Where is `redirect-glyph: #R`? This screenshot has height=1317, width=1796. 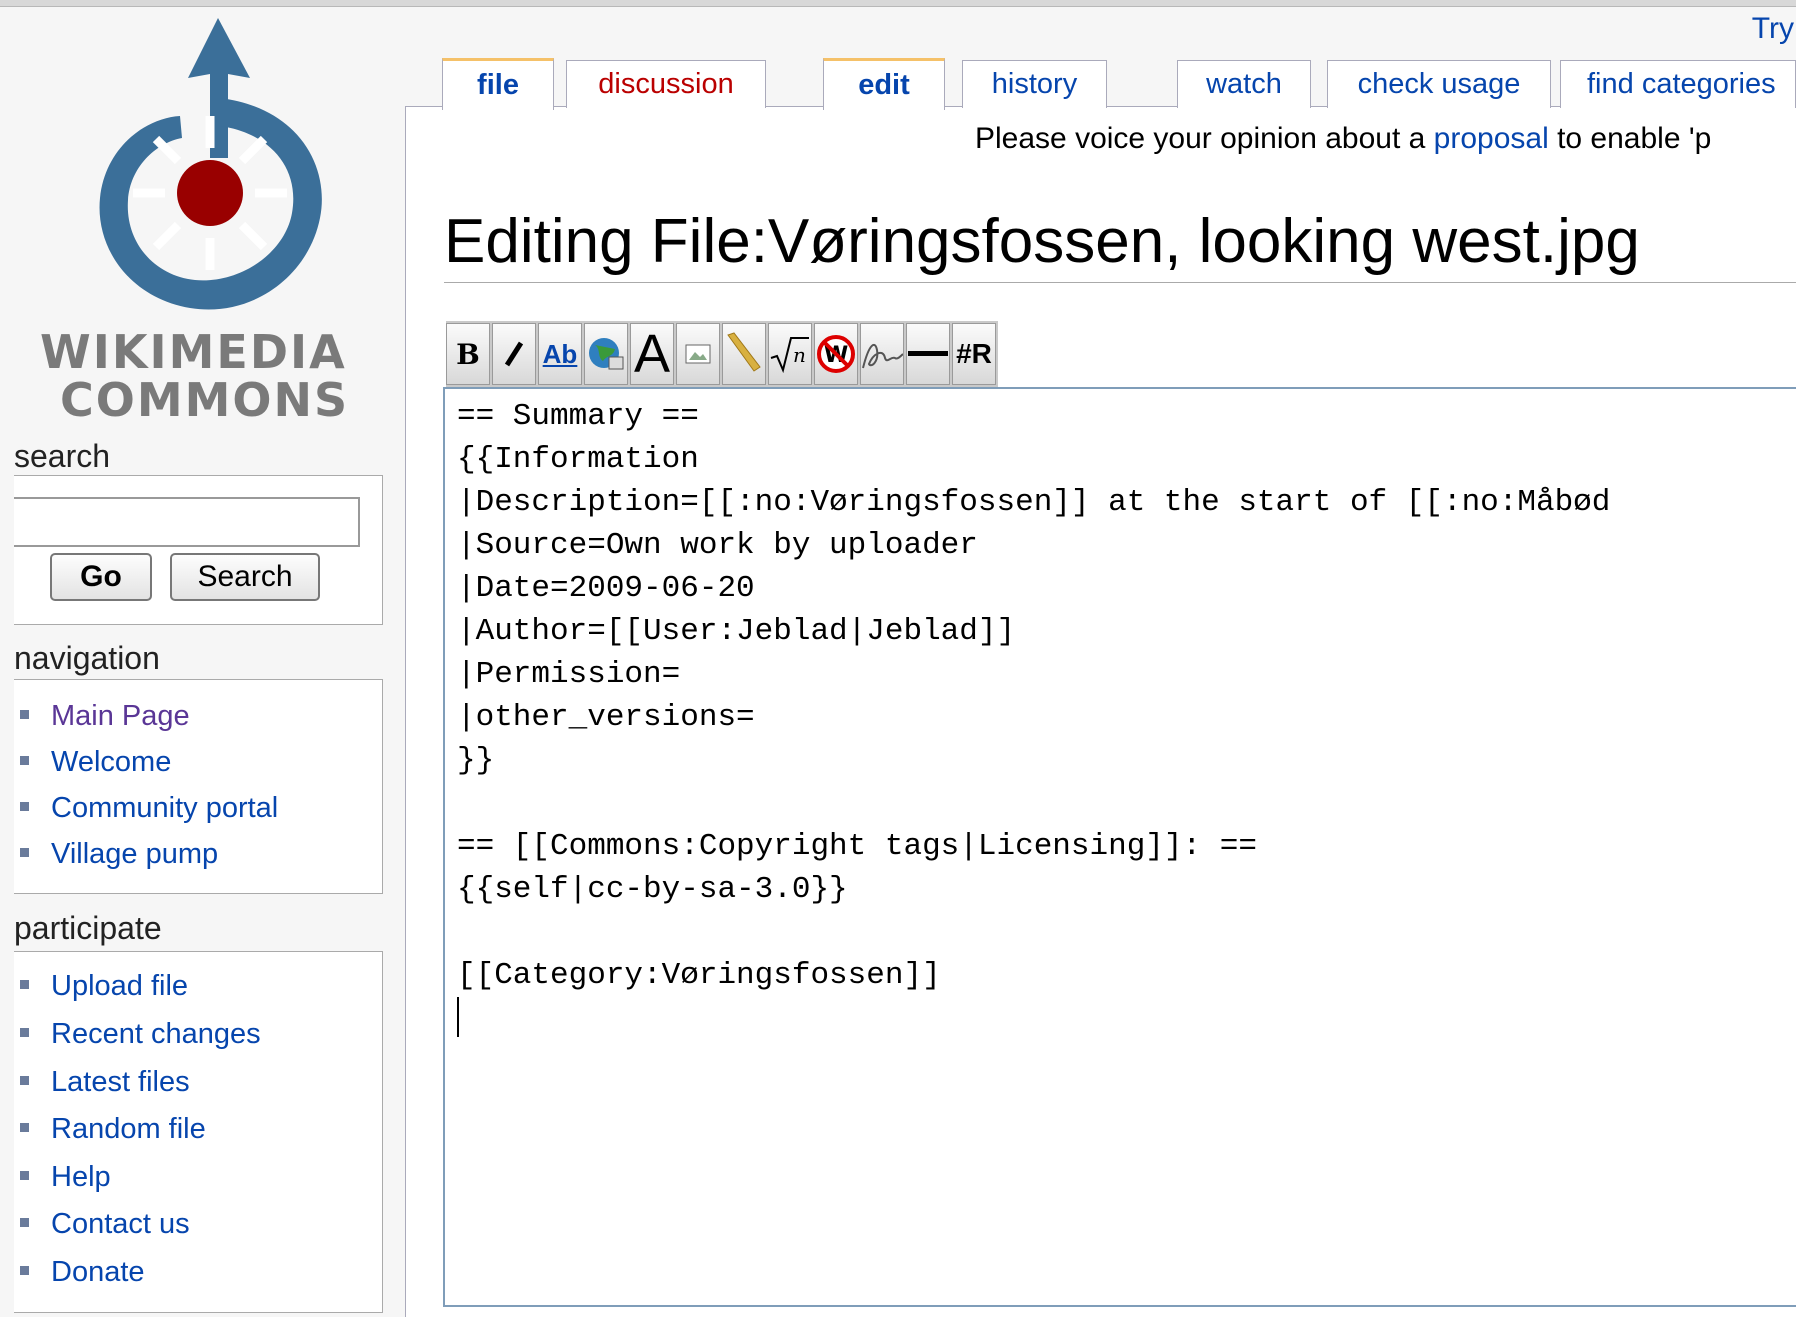 redirect-glyph: #R is located at coordinates (974, 353).